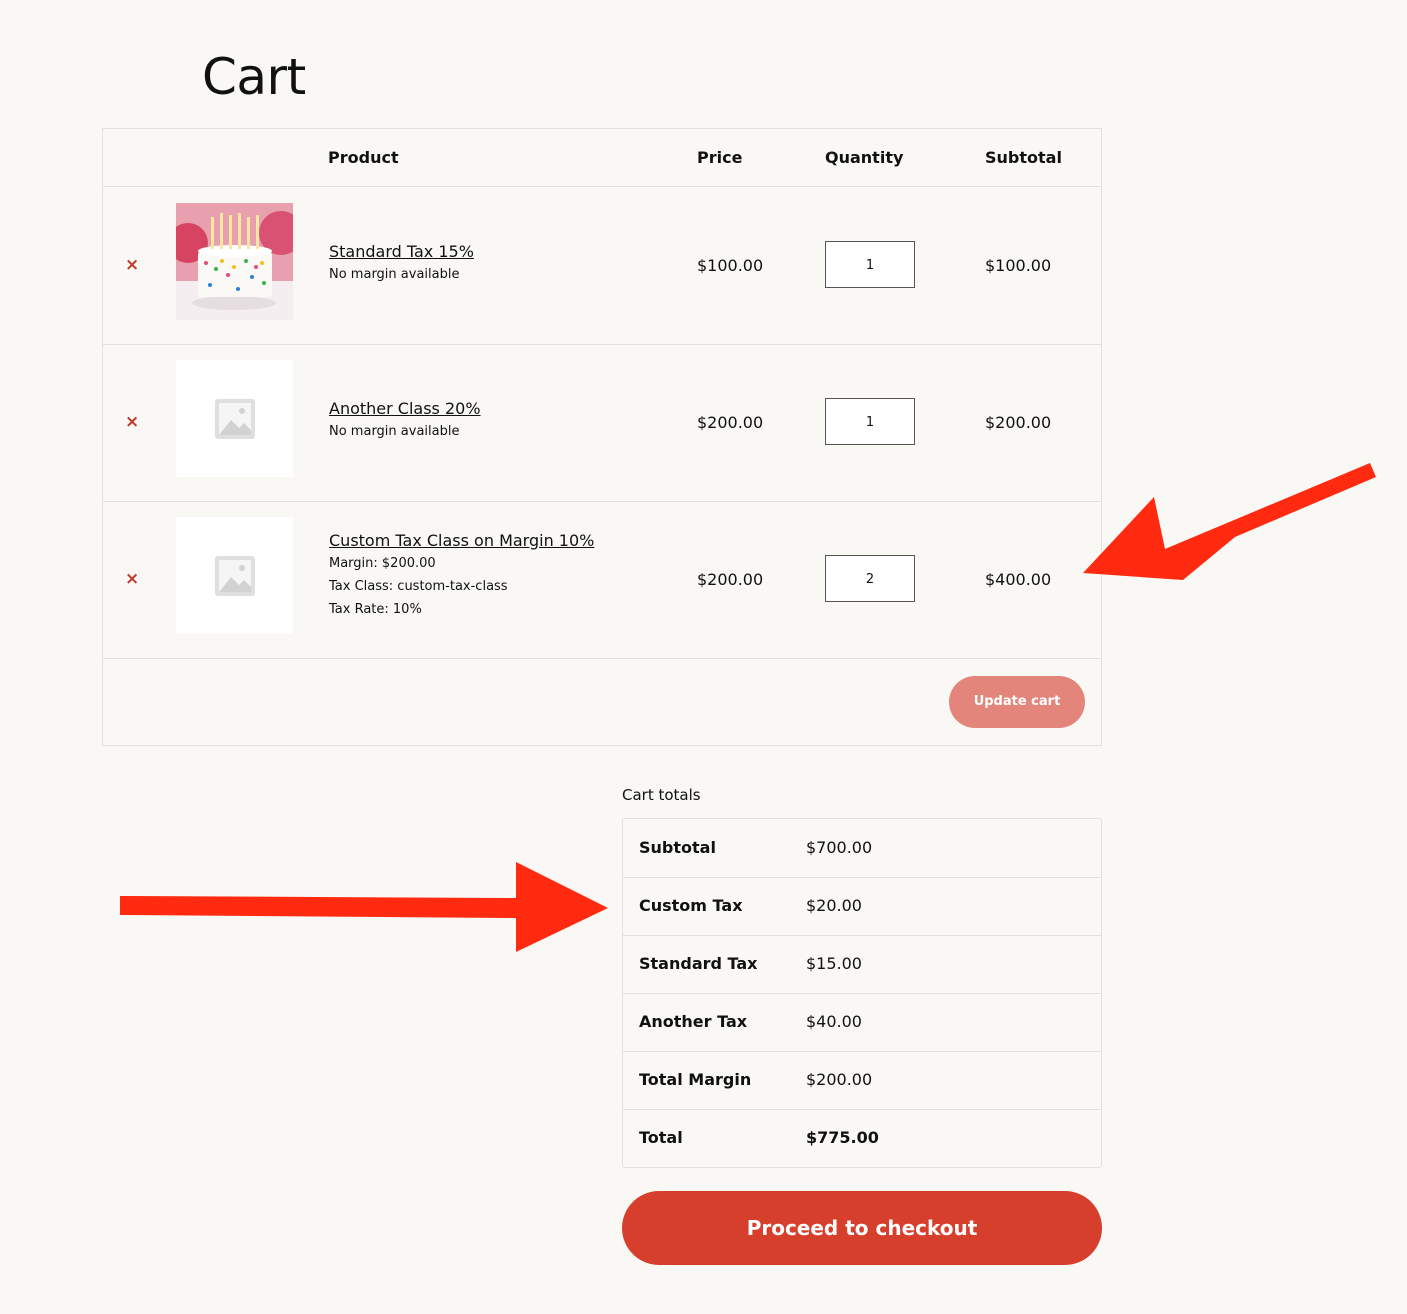 The height and width of the screenshot is (1314, 1407). What do you see at coordinates (661, 795) in the screenshot?
I see `cart-totals-title: Cart totals` at bounding box center [661, 795].